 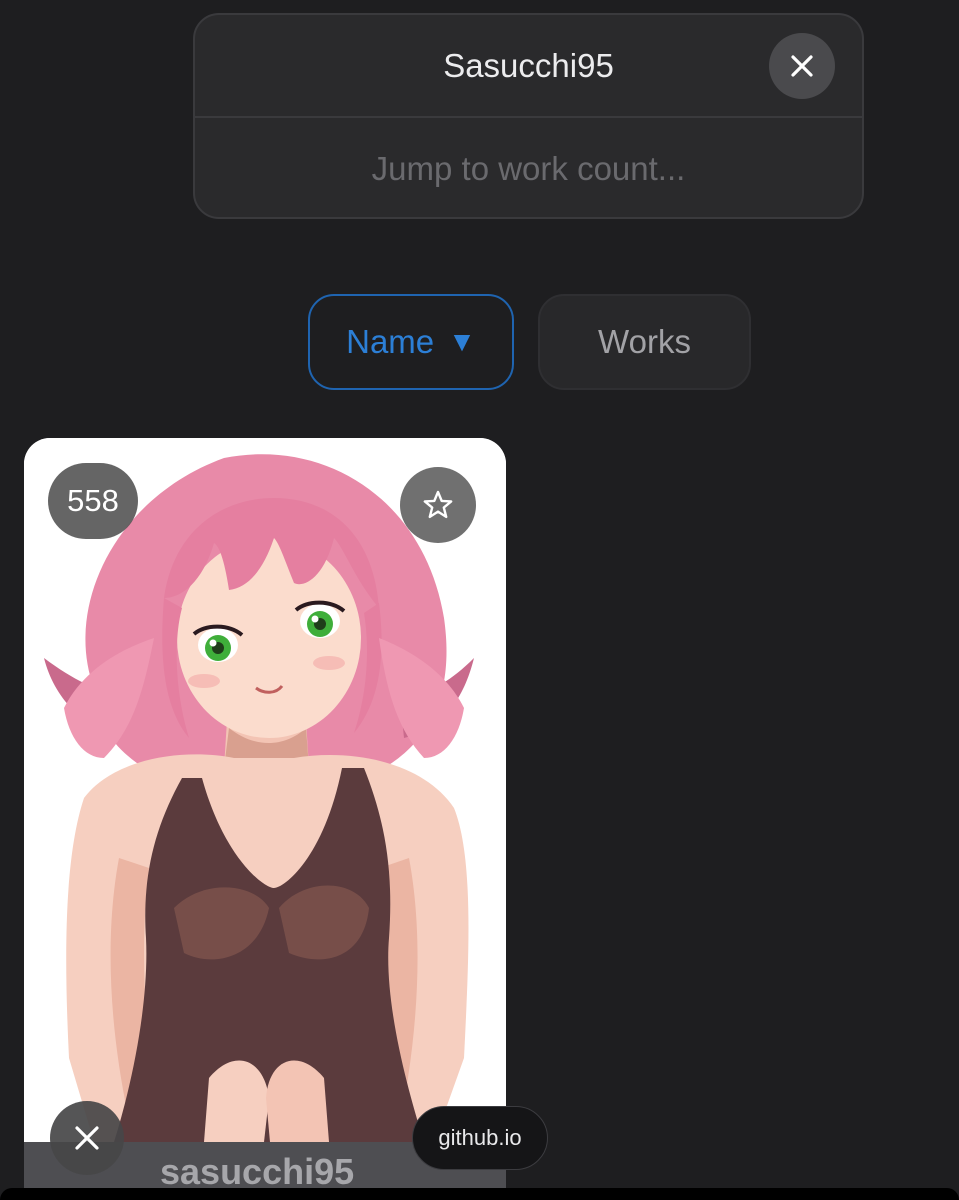 I want to click on favorite-button, so click(x=438, y=505).